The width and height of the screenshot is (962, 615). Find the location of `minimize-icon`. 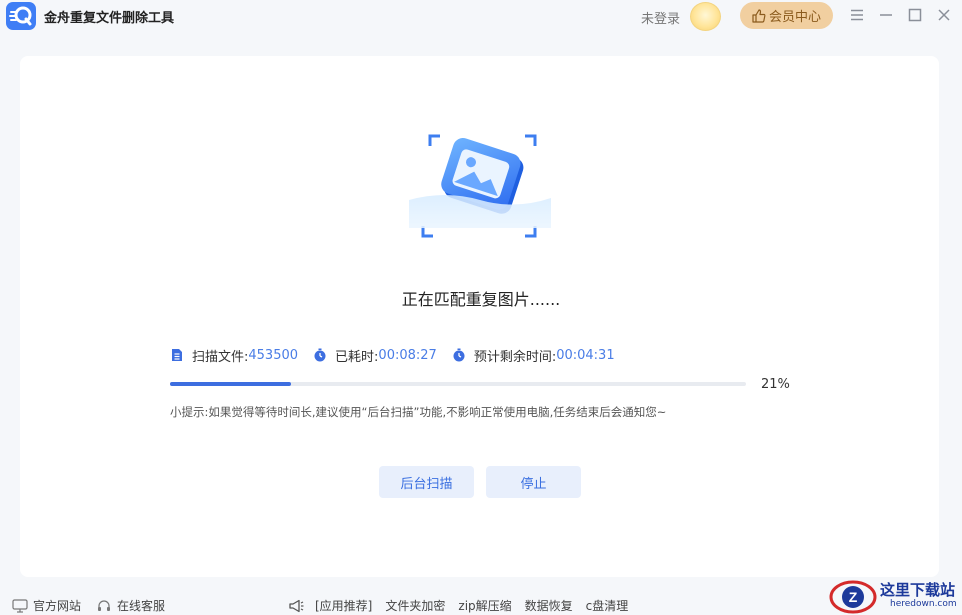

minimize-icon is located at coordinates (886, 15).